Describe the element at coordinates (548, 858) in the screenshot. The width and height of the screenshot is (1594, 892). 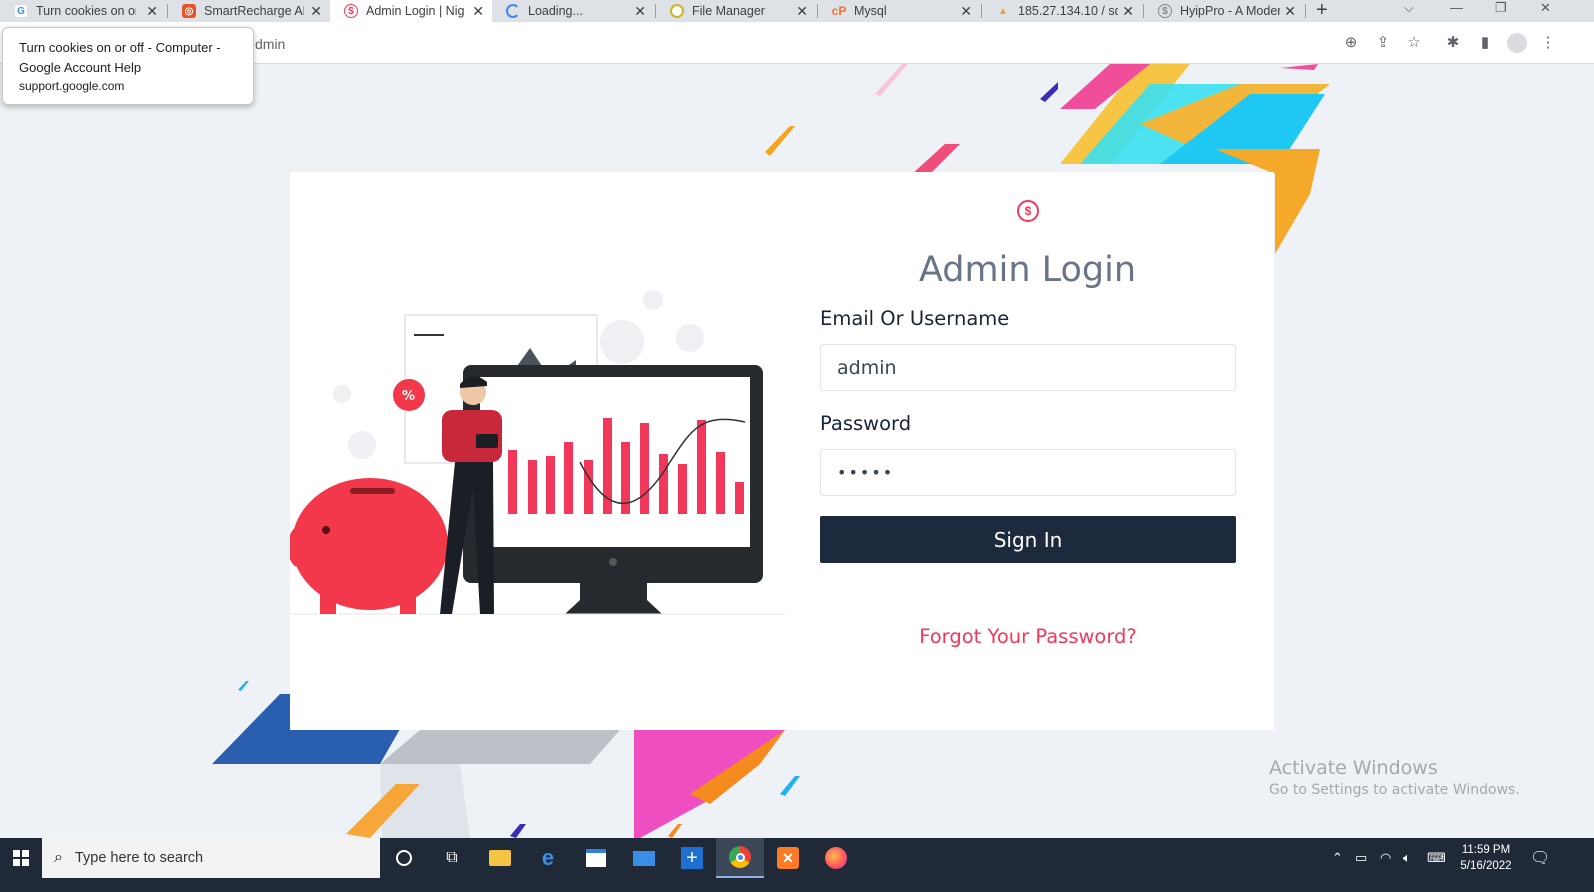
I see `edge-icon: e` at that location.